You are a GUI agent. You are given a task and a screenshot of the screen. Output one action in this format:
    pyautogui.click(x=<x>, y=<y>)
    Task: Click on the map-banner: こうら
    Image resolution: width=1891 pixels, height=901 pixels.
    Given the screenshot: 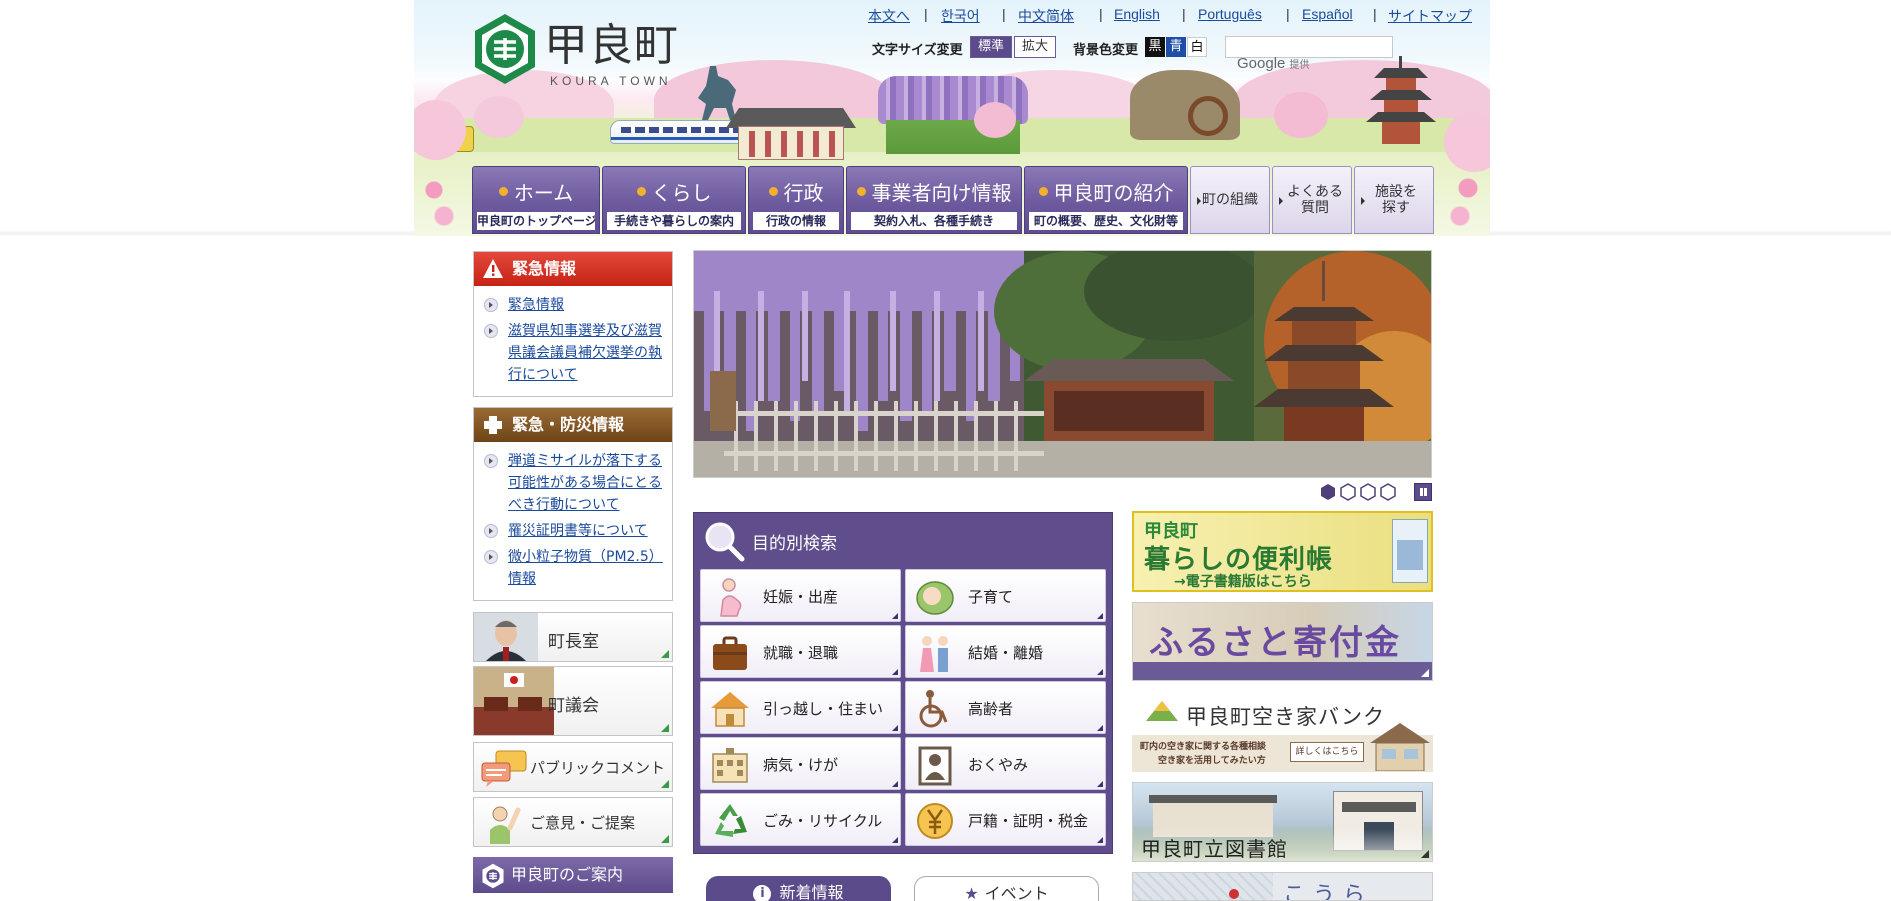 What is the action you would take?
    pyautogui.click(x=1282, y=886)
    